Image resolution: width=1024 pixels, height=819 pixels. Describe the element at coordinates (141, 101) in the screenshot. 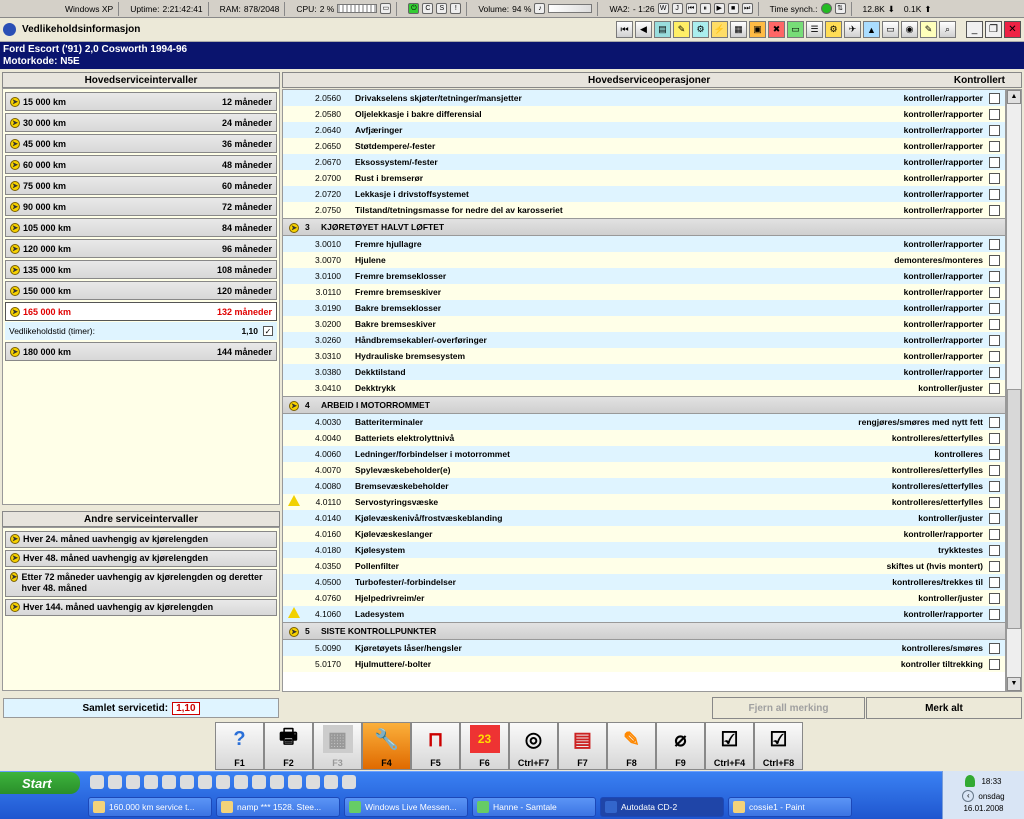

I see `interval-item: ➤ 15 000 km 12 måneder` at that location.